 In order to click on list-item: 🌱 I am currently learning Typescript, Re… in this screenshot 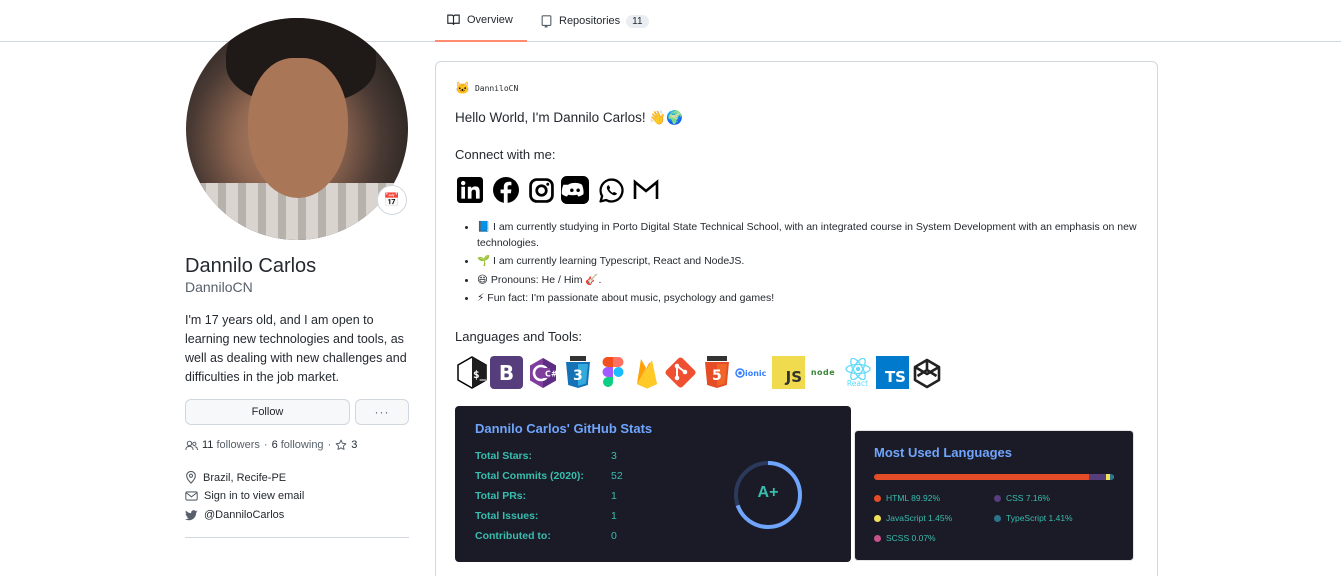, I will do `click(809, 262)`.